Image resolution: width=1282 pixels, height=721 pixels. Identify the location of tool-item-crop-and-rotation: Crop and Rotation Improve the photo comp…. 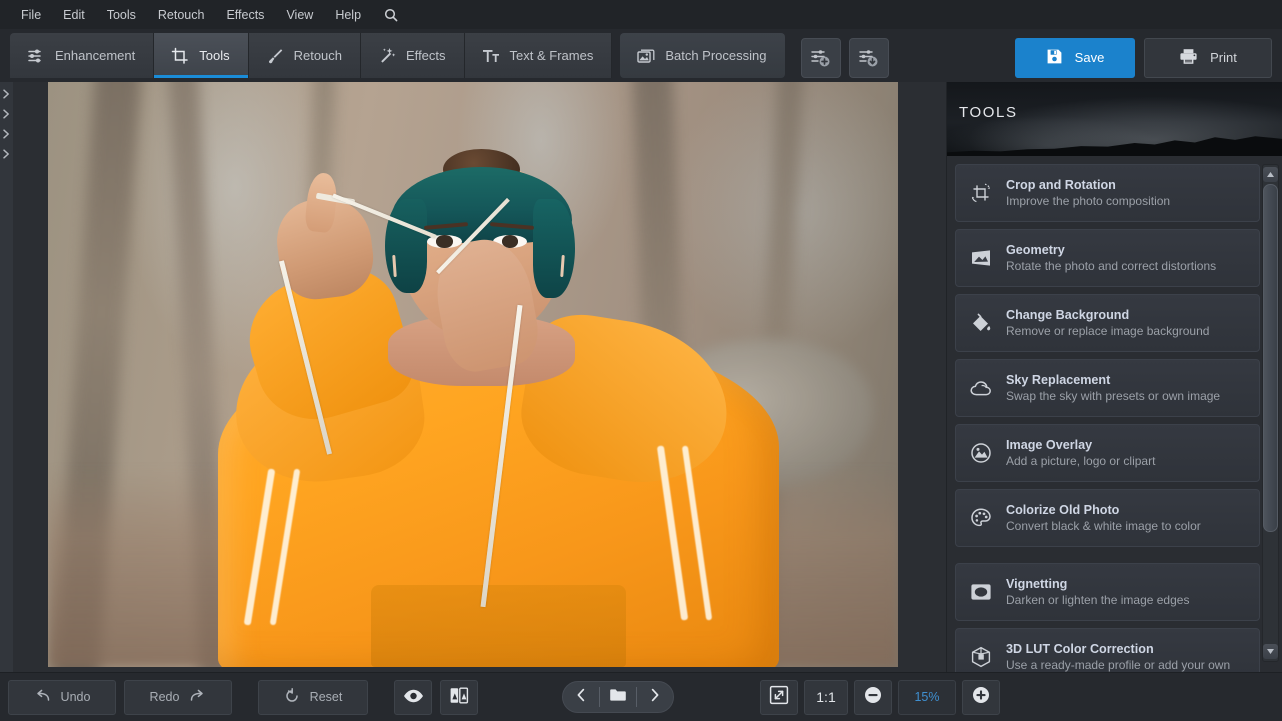
(1107, 193).